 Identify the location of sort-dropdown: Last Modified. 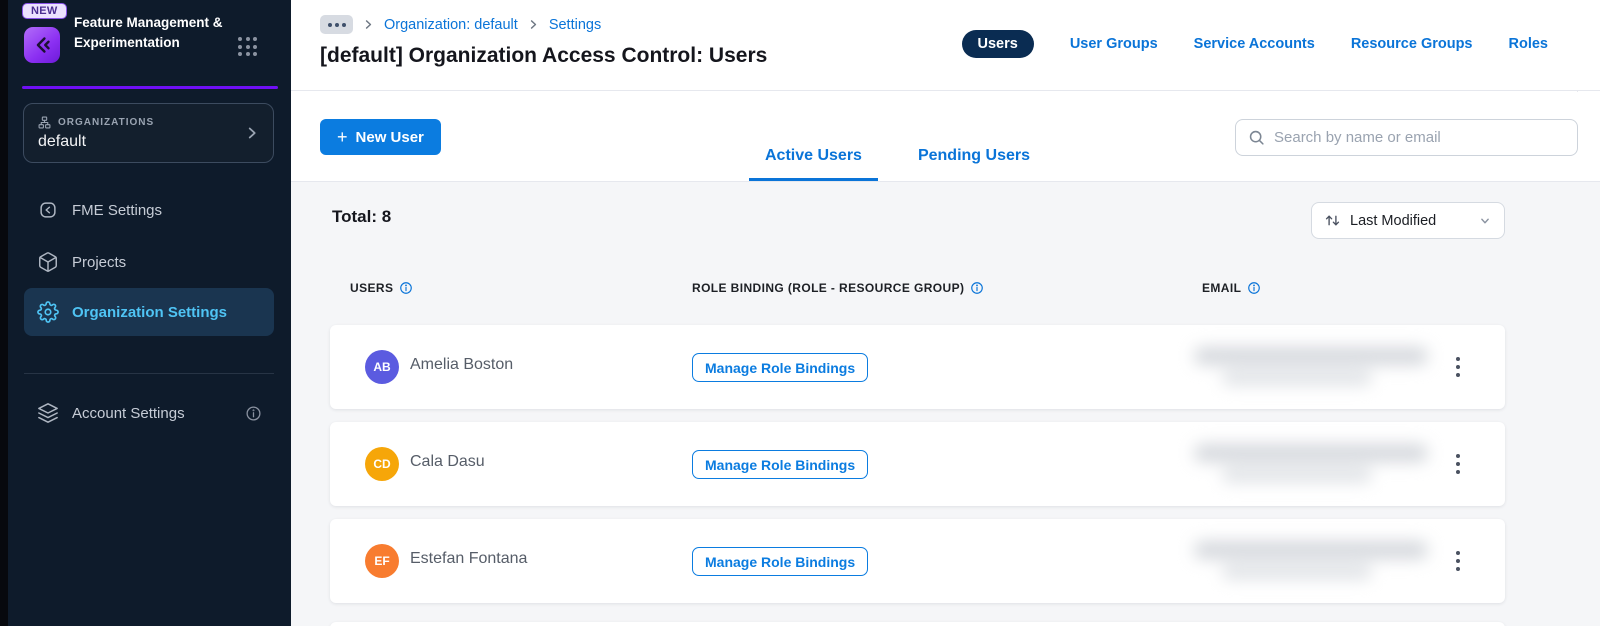
(1408, 220).